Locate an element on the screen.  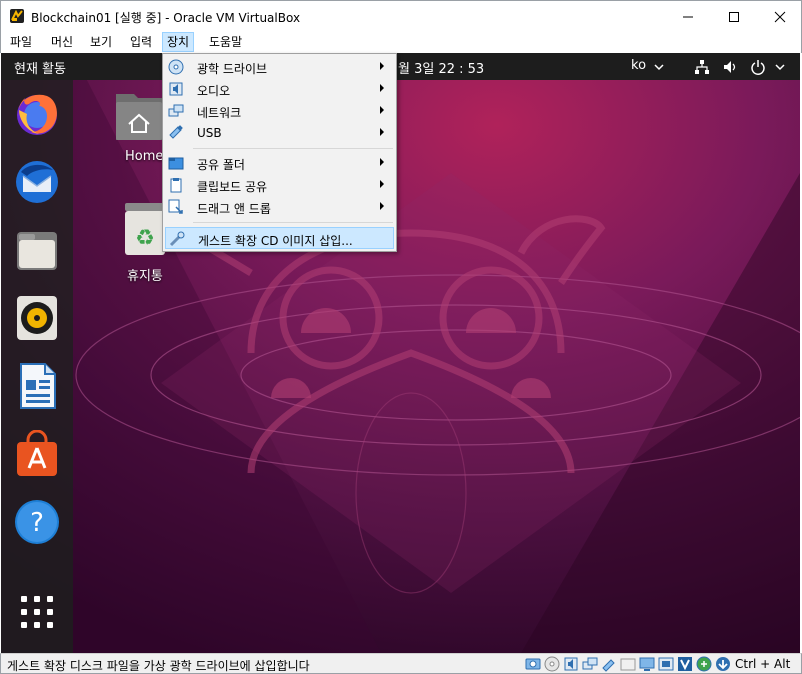
files-icon is located at coordinates (37, 250).